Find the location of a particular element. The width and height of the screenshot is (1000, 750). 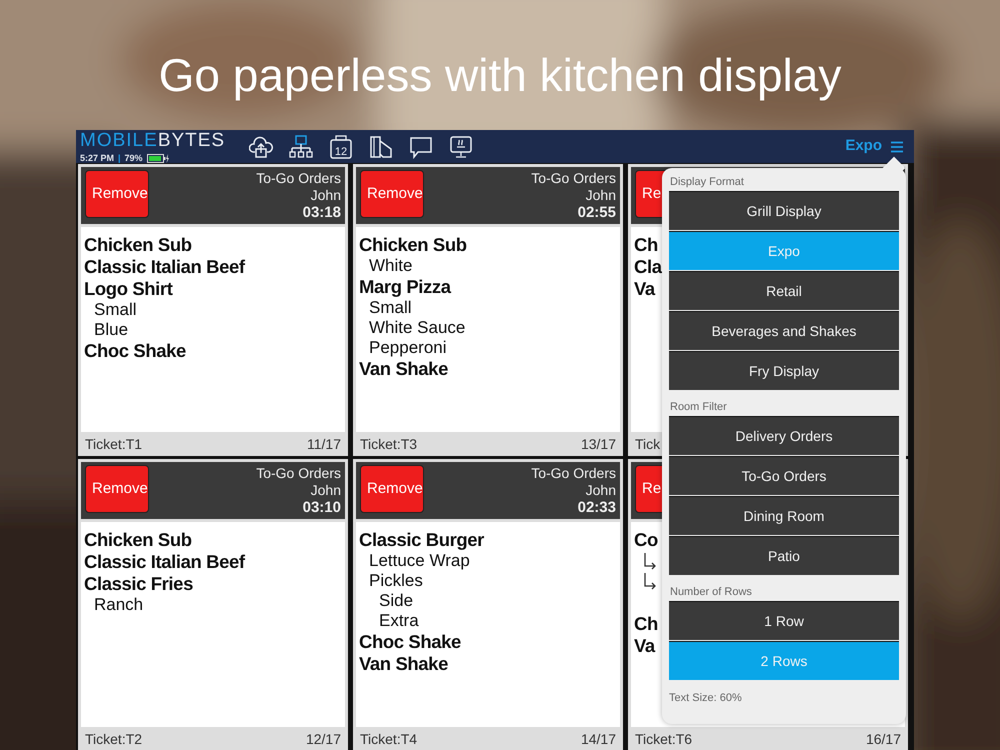

modifier-text: White Sauce is located at coordinates (417, 328).